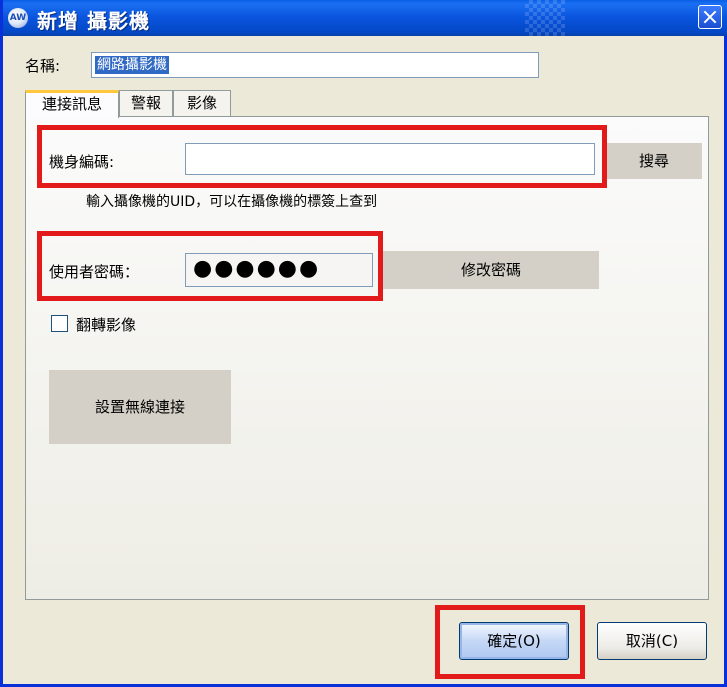  I want to click on highlight-serial, so click(322, 156).